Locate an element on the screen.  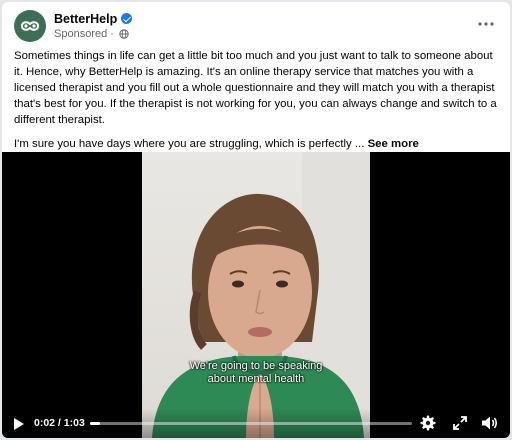
caption-line: about mental health is located at coordinates (256, 379).